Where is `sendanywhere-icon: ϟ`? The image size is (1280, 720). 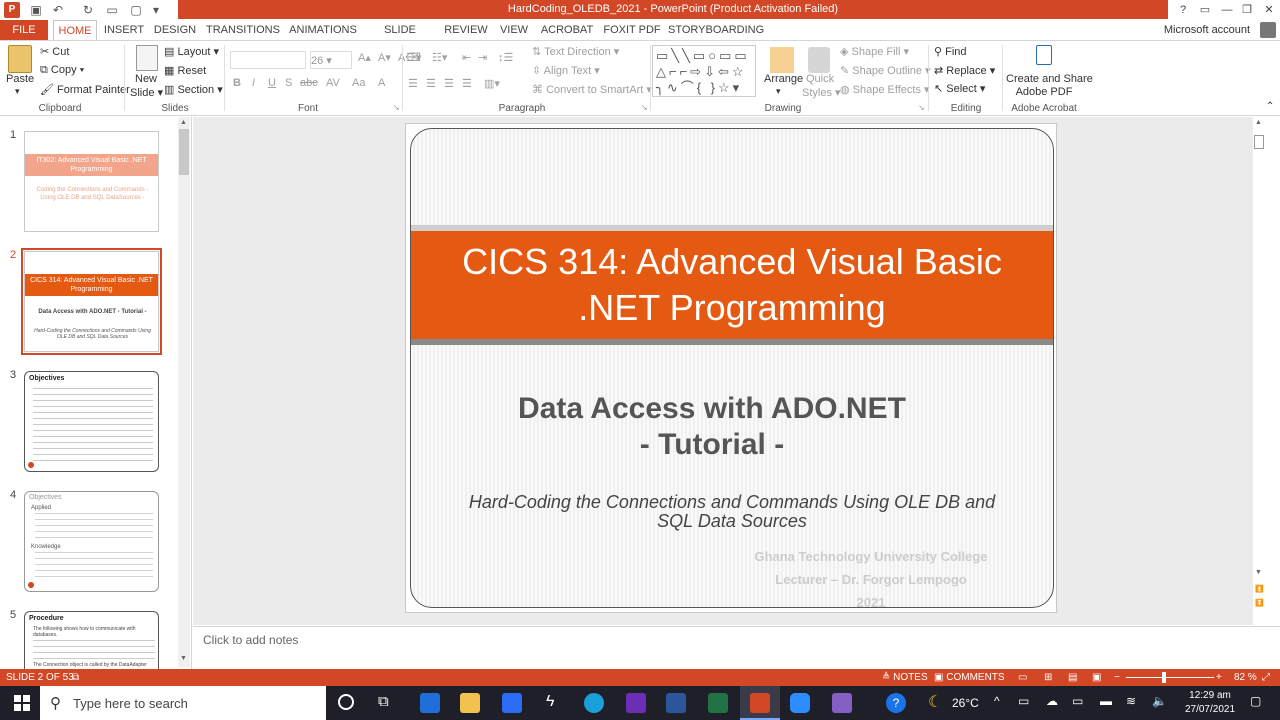 sendanywhere-icon: ϟ is located at coordinates (550, 702).